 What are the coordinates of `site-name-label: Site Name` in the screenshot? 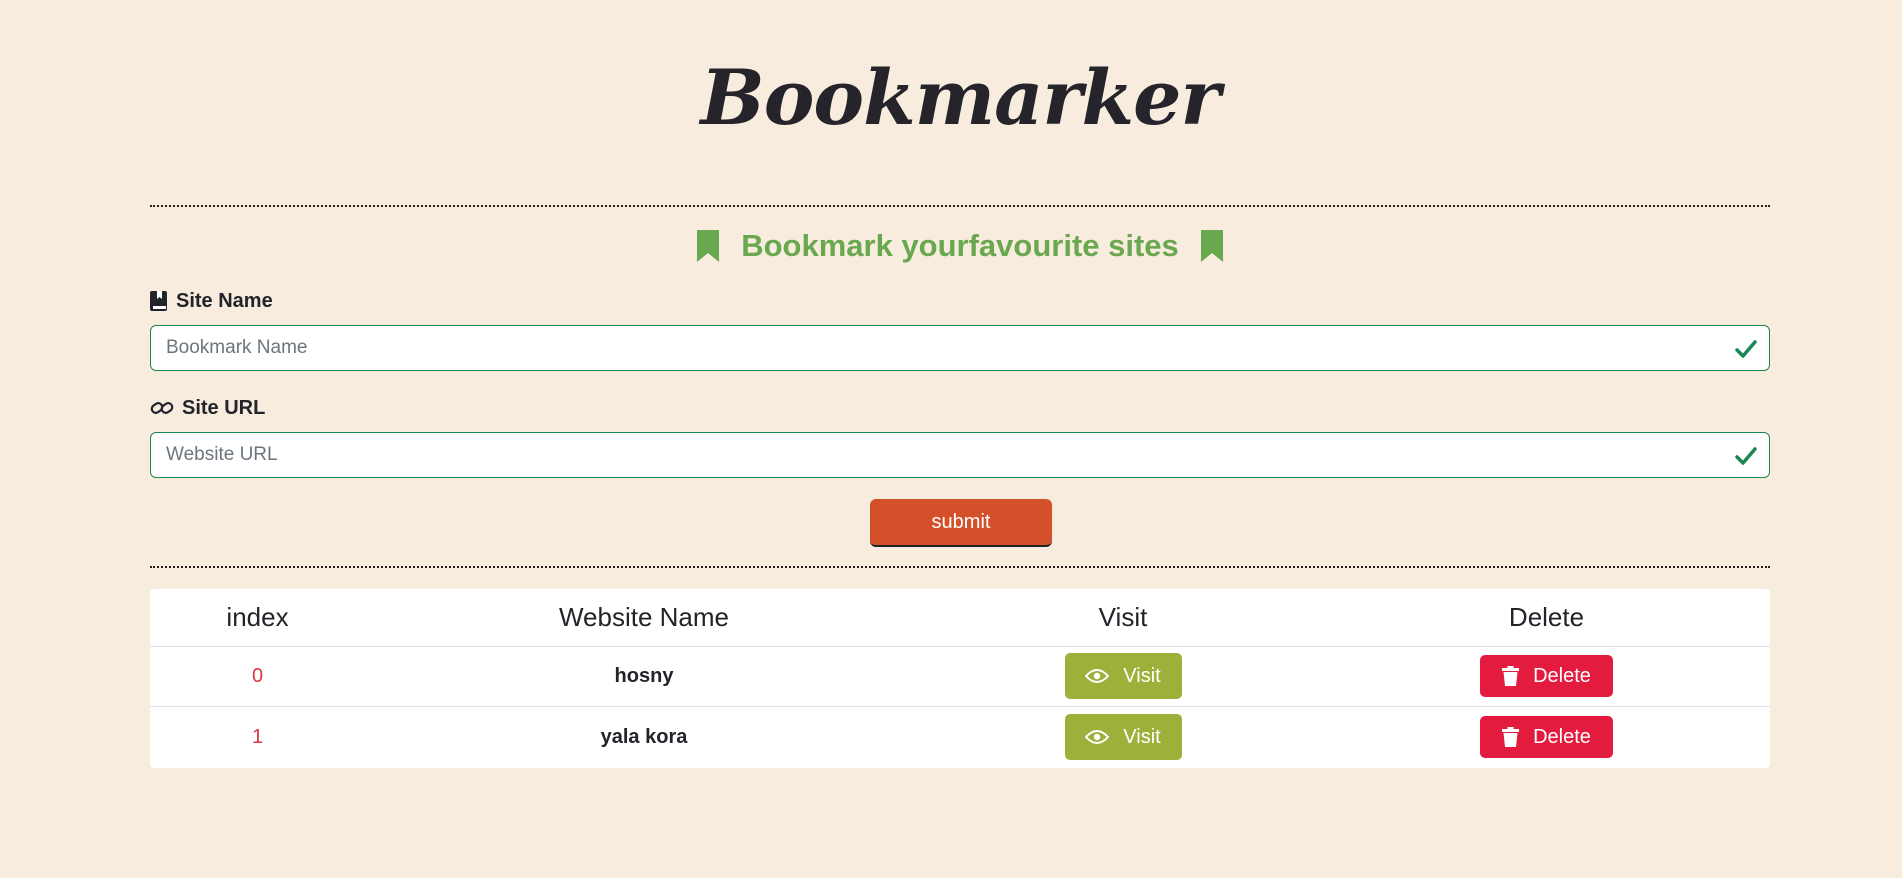 It's located at (211, 301).